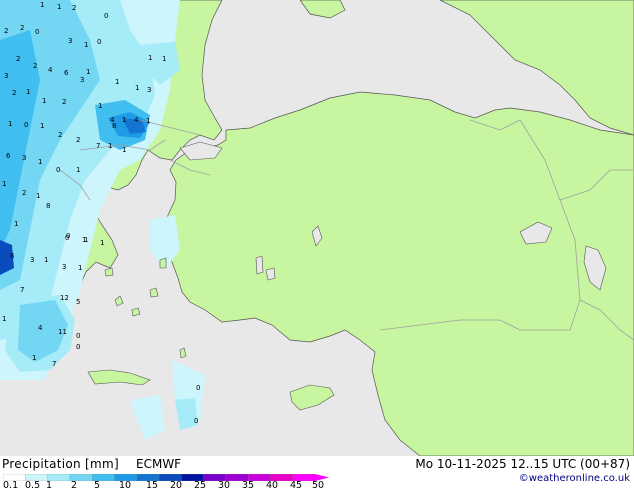 Image resolution: width=634 pixels, height=490 pixels. Describe the element at coordinates (176, 485) in the screenshot. I see `legend-tick-label: 20` at that location.